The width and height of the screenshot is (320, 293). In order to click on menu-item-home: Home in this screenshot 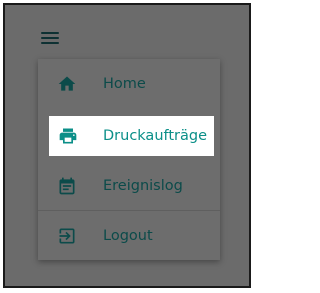, I will do `click(129, 84)`.